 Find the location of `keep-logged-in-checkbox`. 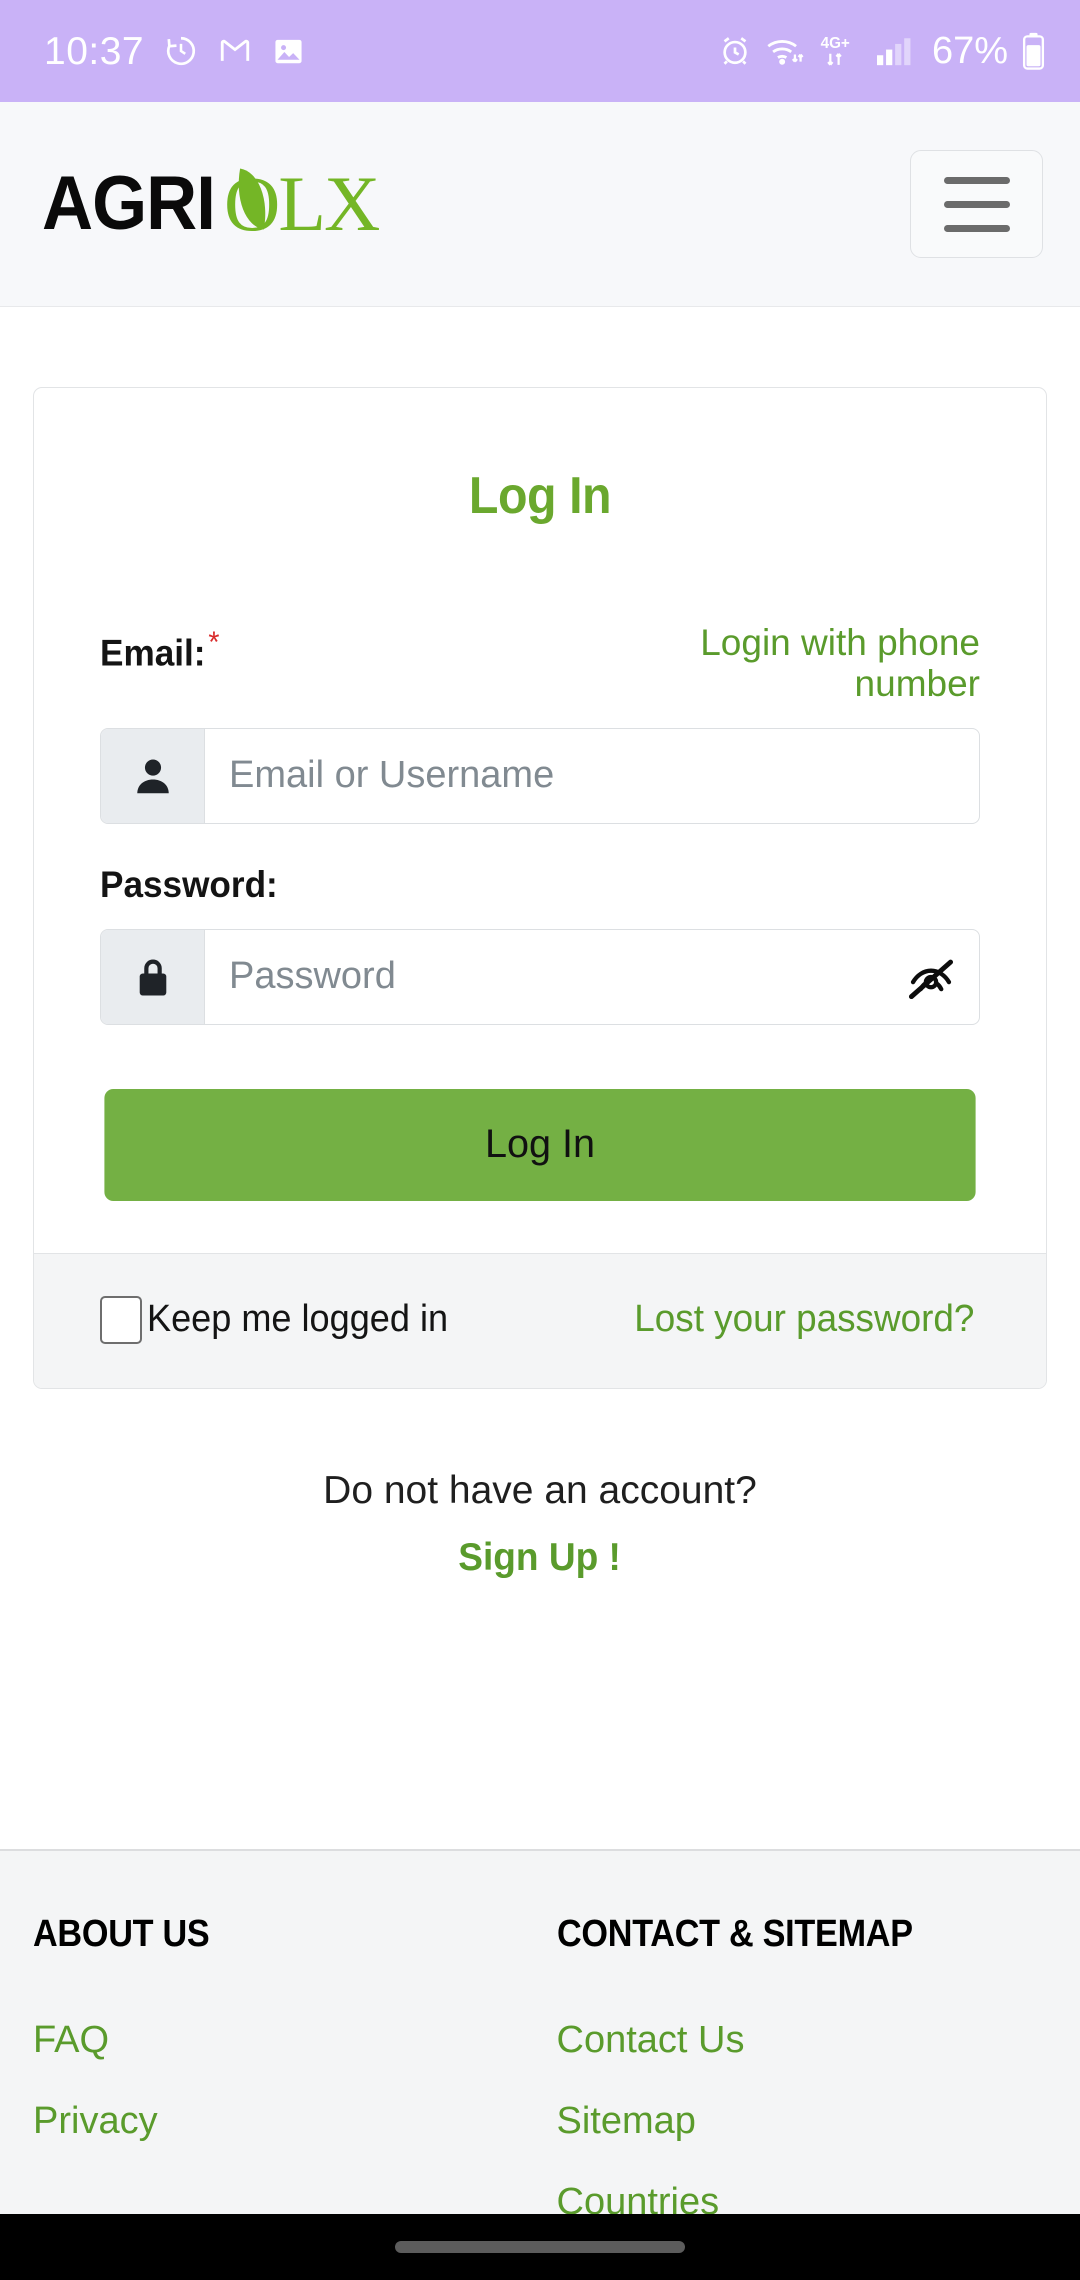

keep-logged-in-checkbox is located at coordinates (121, 1319).